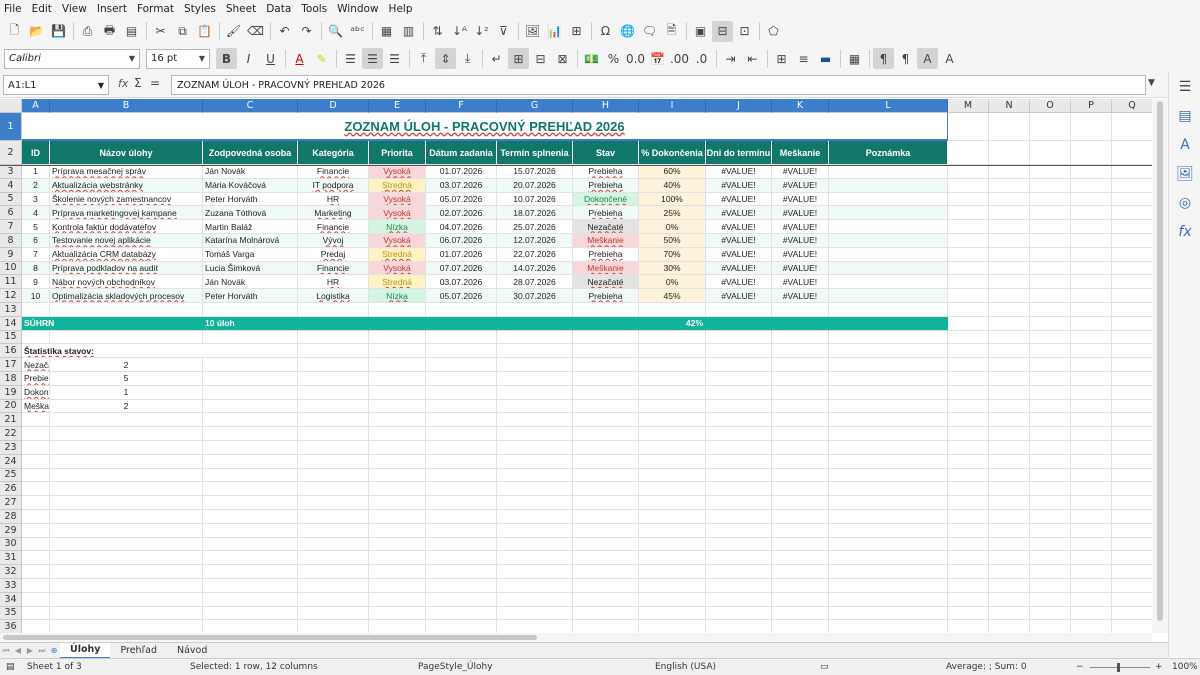  What do you see at coordinates (467, 58) in the screenshot?
I see `align-bottom-icon: ⤓` at bounding box center [467, 58].